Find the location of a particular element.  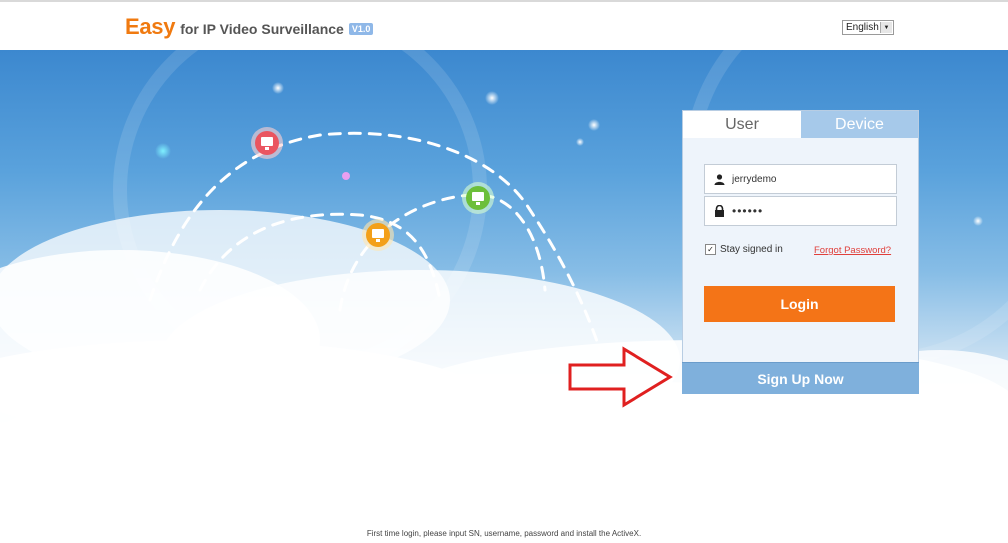

stay-signed-in: ✓ Stay signed in is located at coordinates (744, 249).